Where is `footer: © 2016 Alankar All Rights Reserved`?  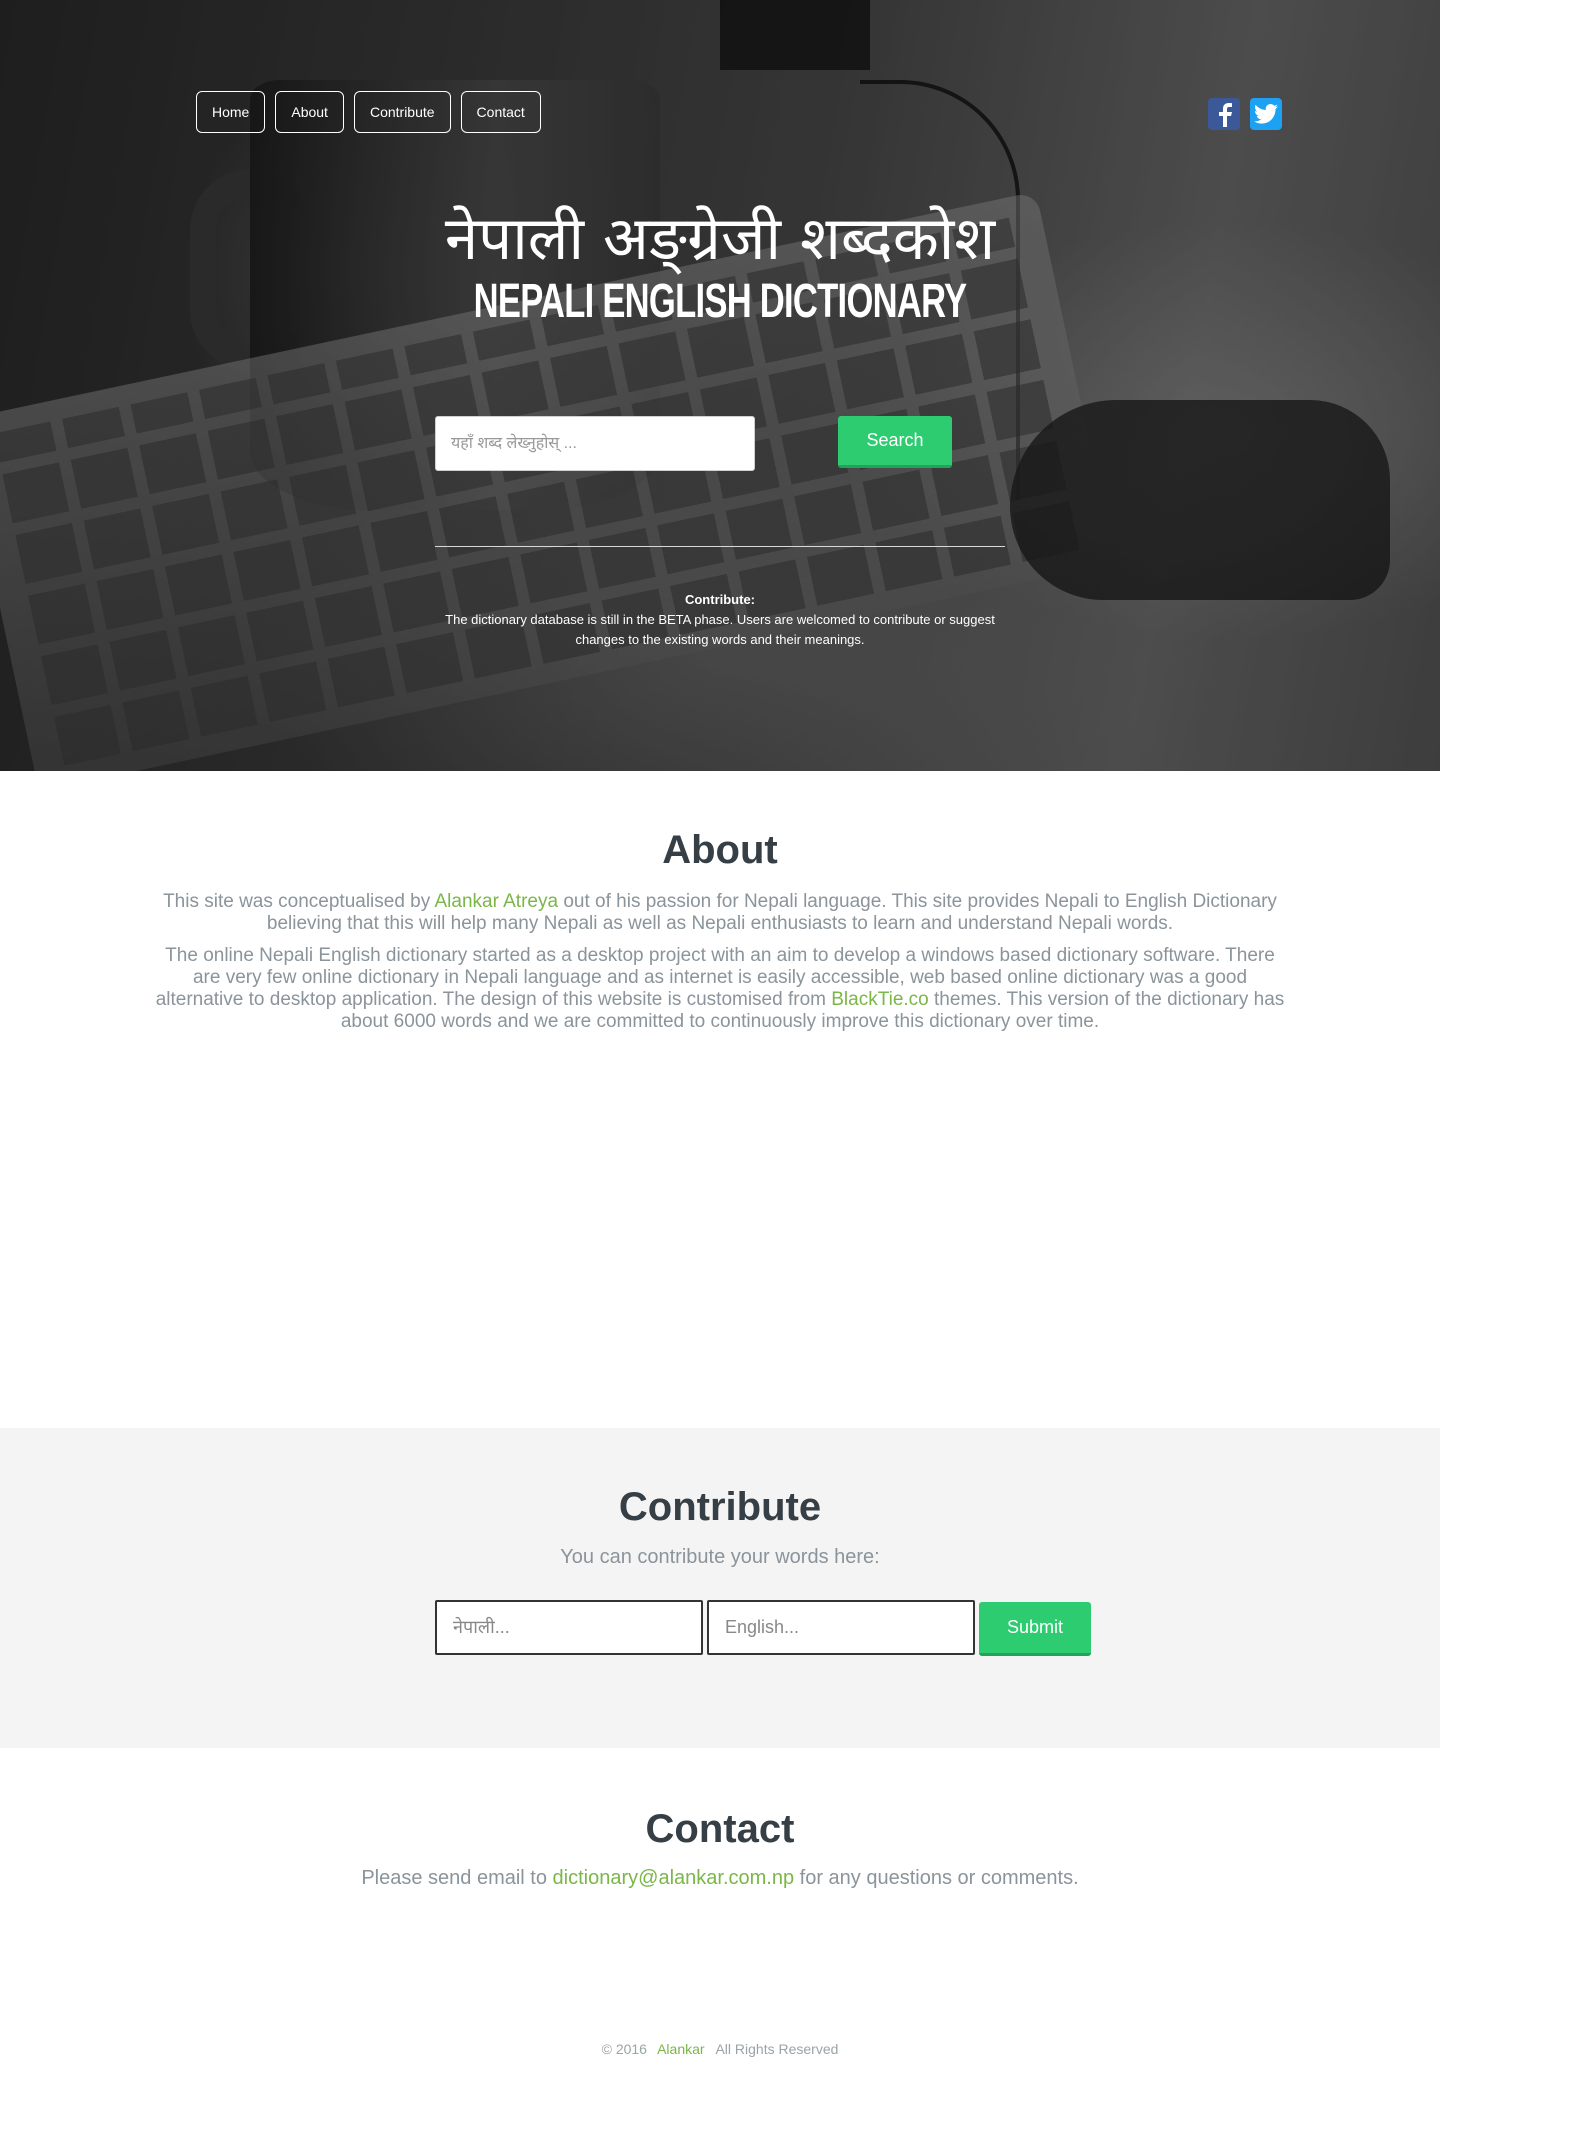
footer: © 2016 Alankar All Rights Reserved is located at coordinates (720, 2049).